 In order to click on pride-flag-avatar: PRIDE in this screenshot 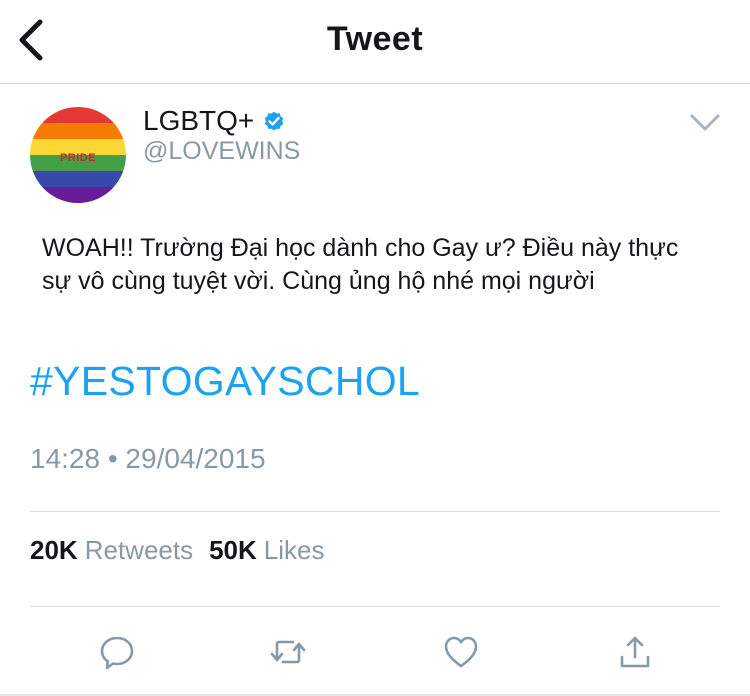, I will do `click(78, 155)`.